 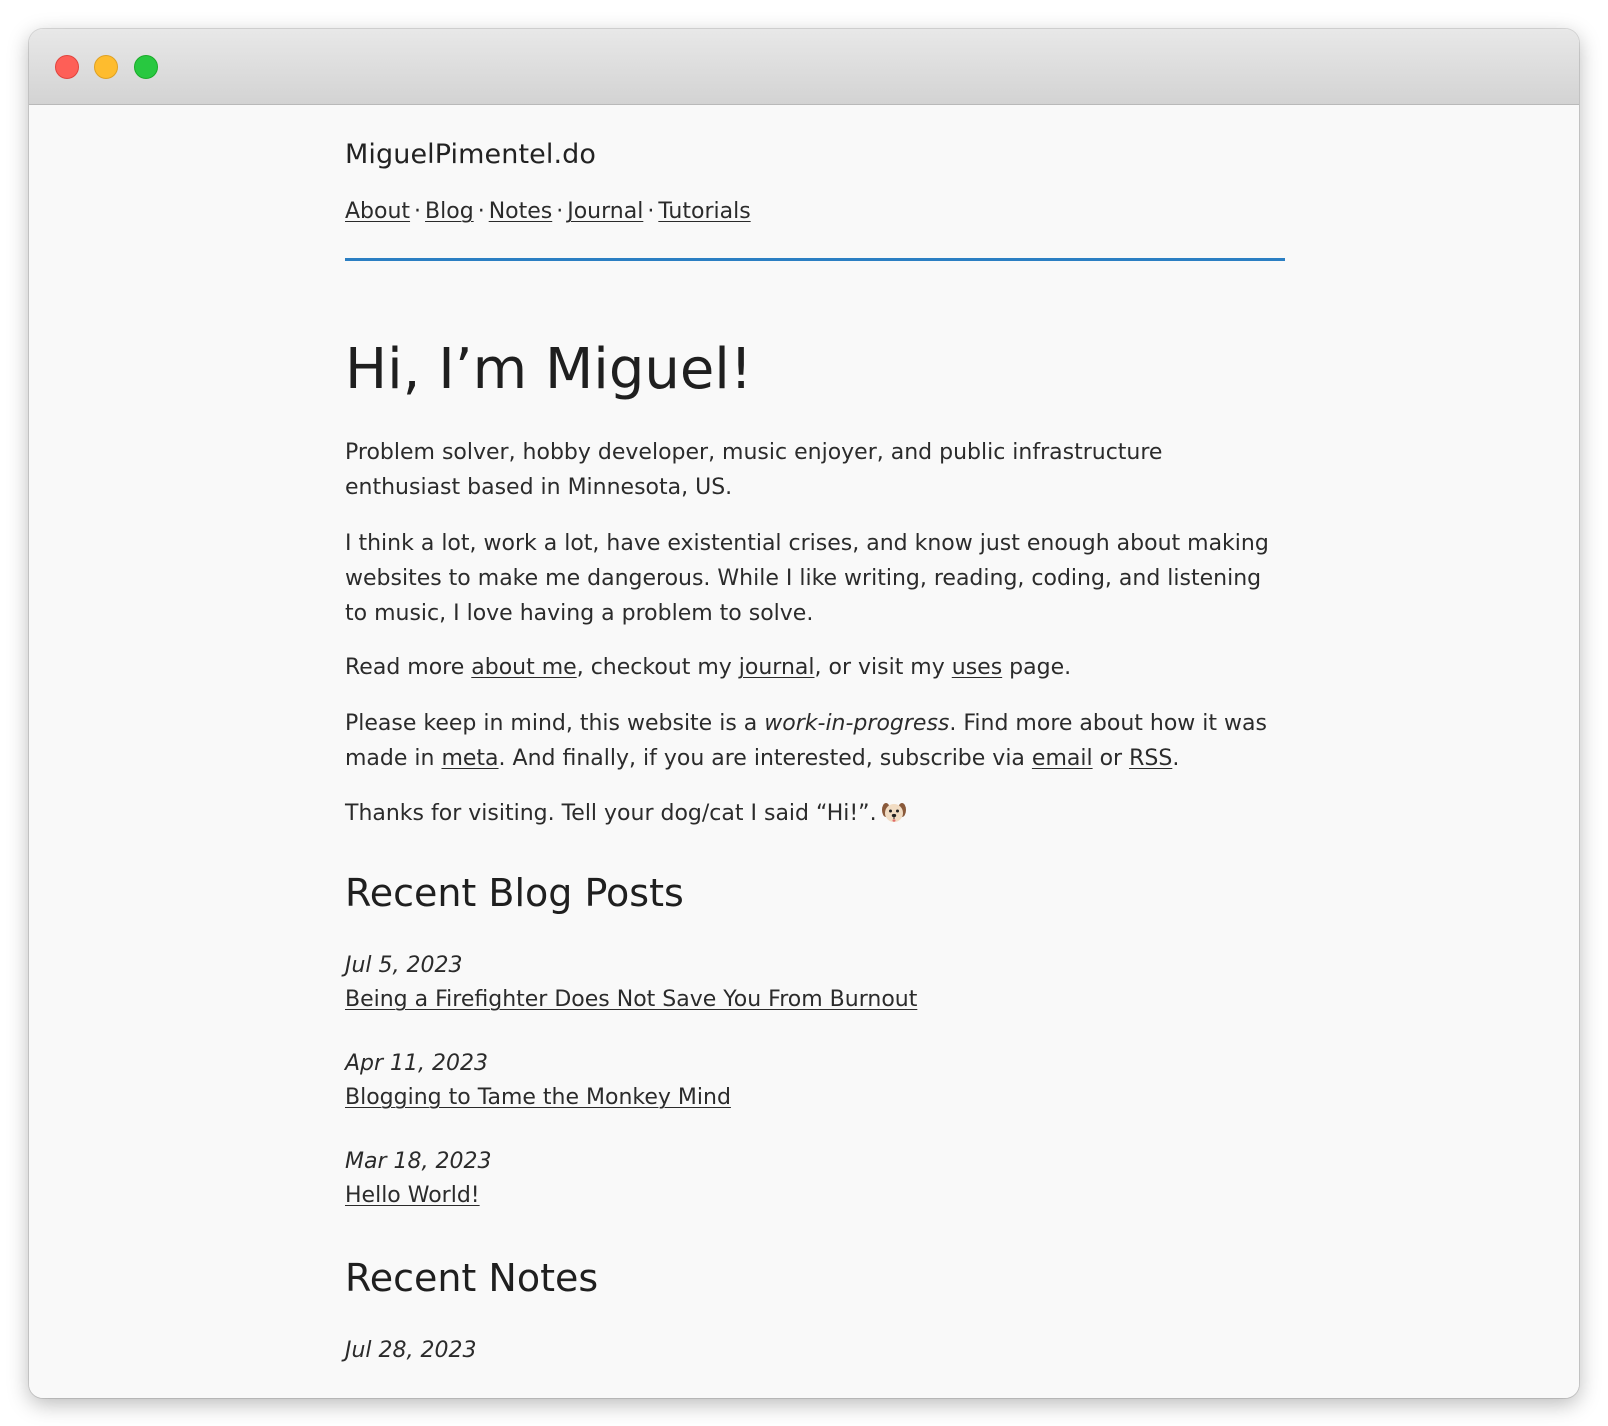 I want to click on nav-link-about: About, so click(x=377, y=211).